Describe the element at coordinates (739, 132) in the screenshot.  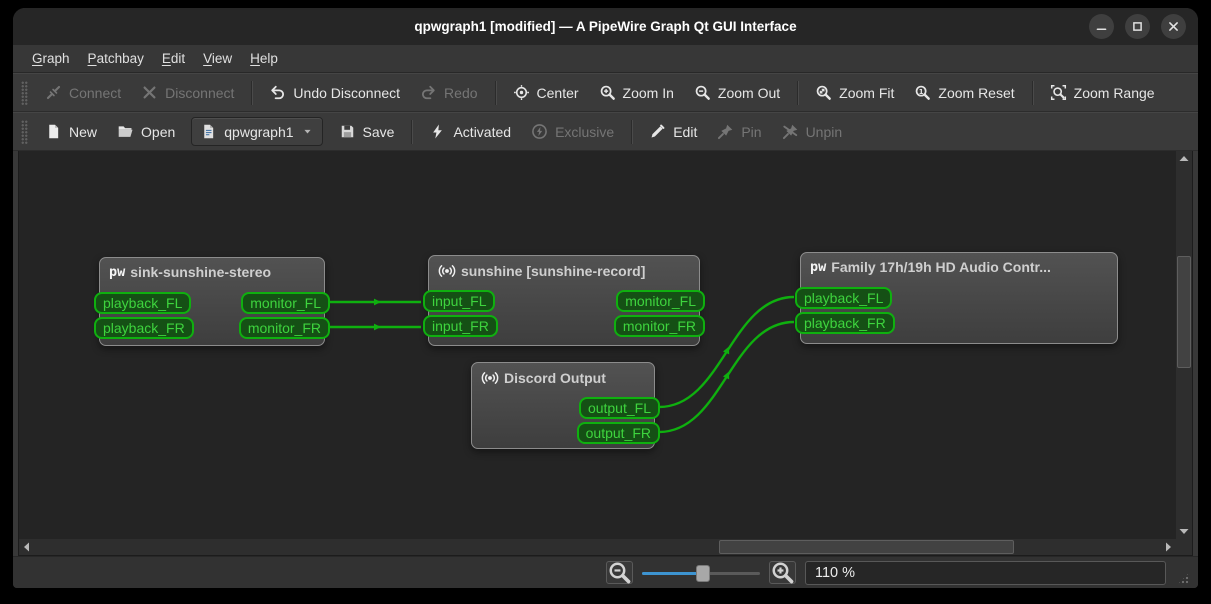
I see `toolbar-button-pin: Pin` at that location.